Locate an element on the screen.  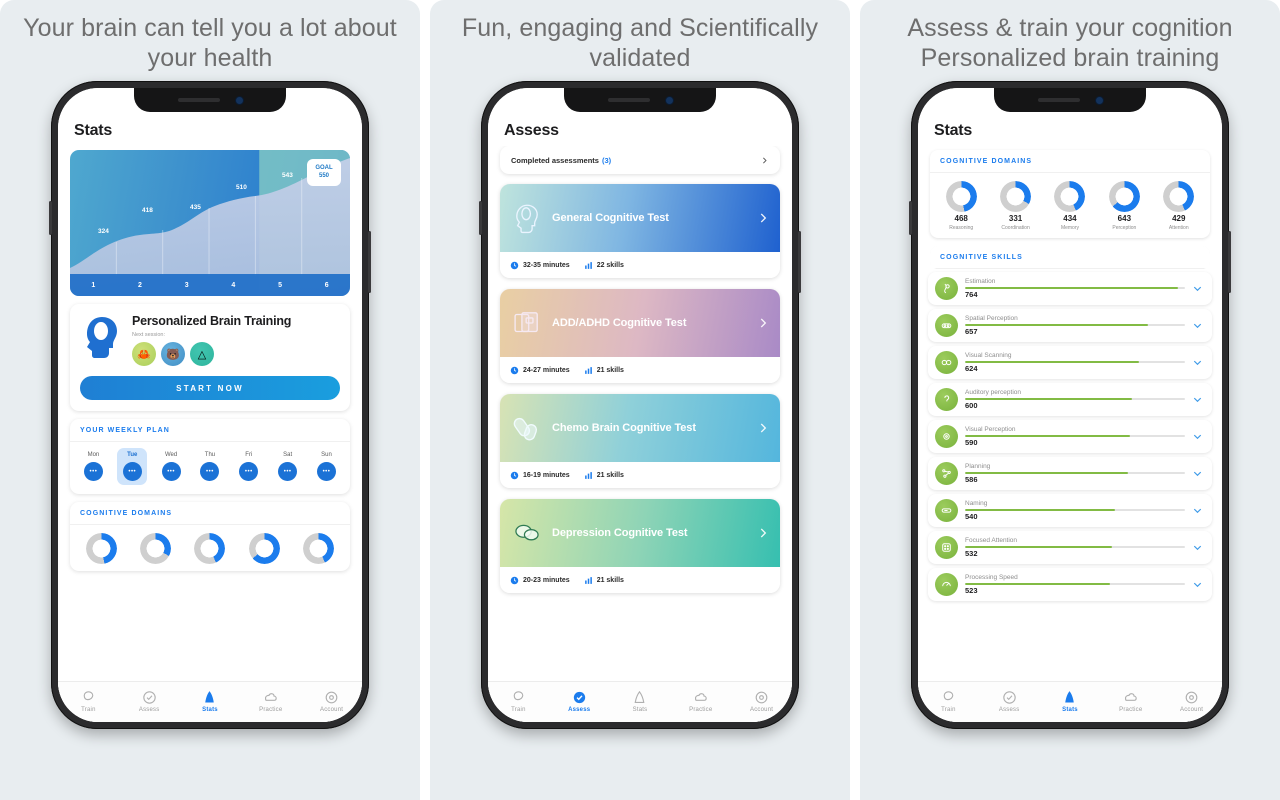
tab-bar-1: Train Assess Stats Practice Account is located at coordinates (210, 701).